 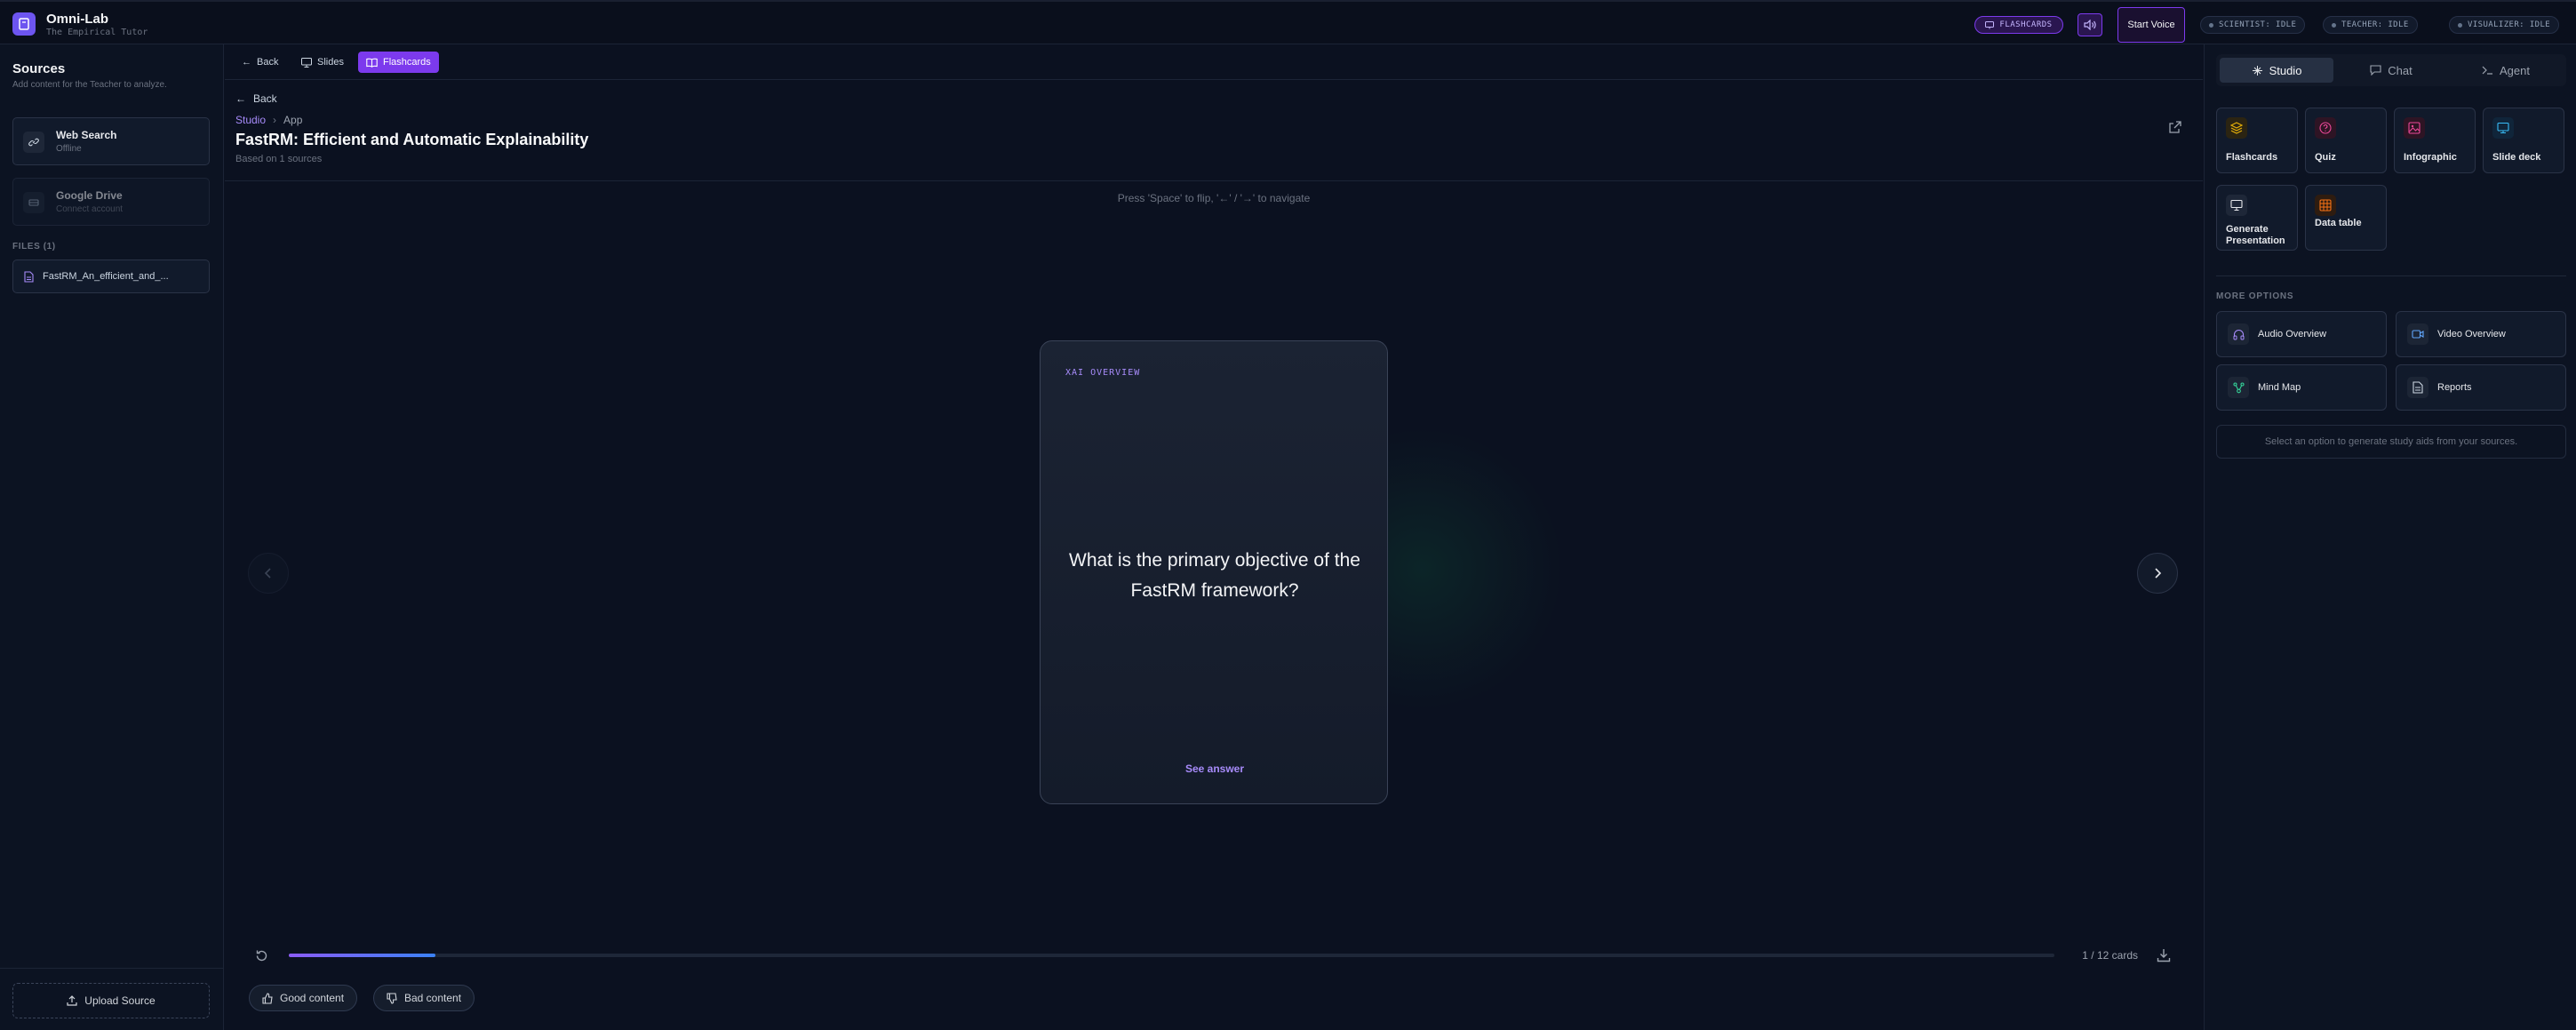 What do you see at coordinates (2523, 140) in the screenshot?
I see `tool-slide-deck: Slide deck` at bounding box center [2523, 140].